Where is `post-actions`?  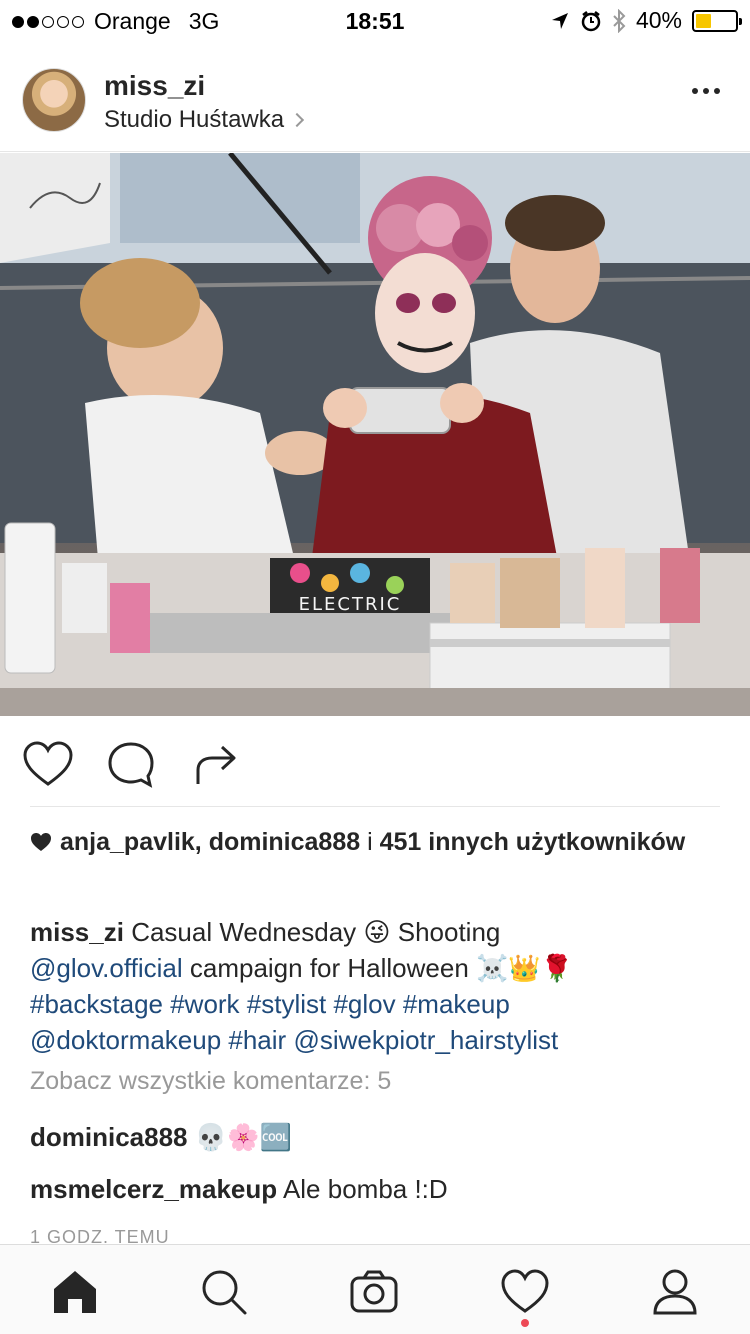 post-actions is located at coordinates (375, 765).